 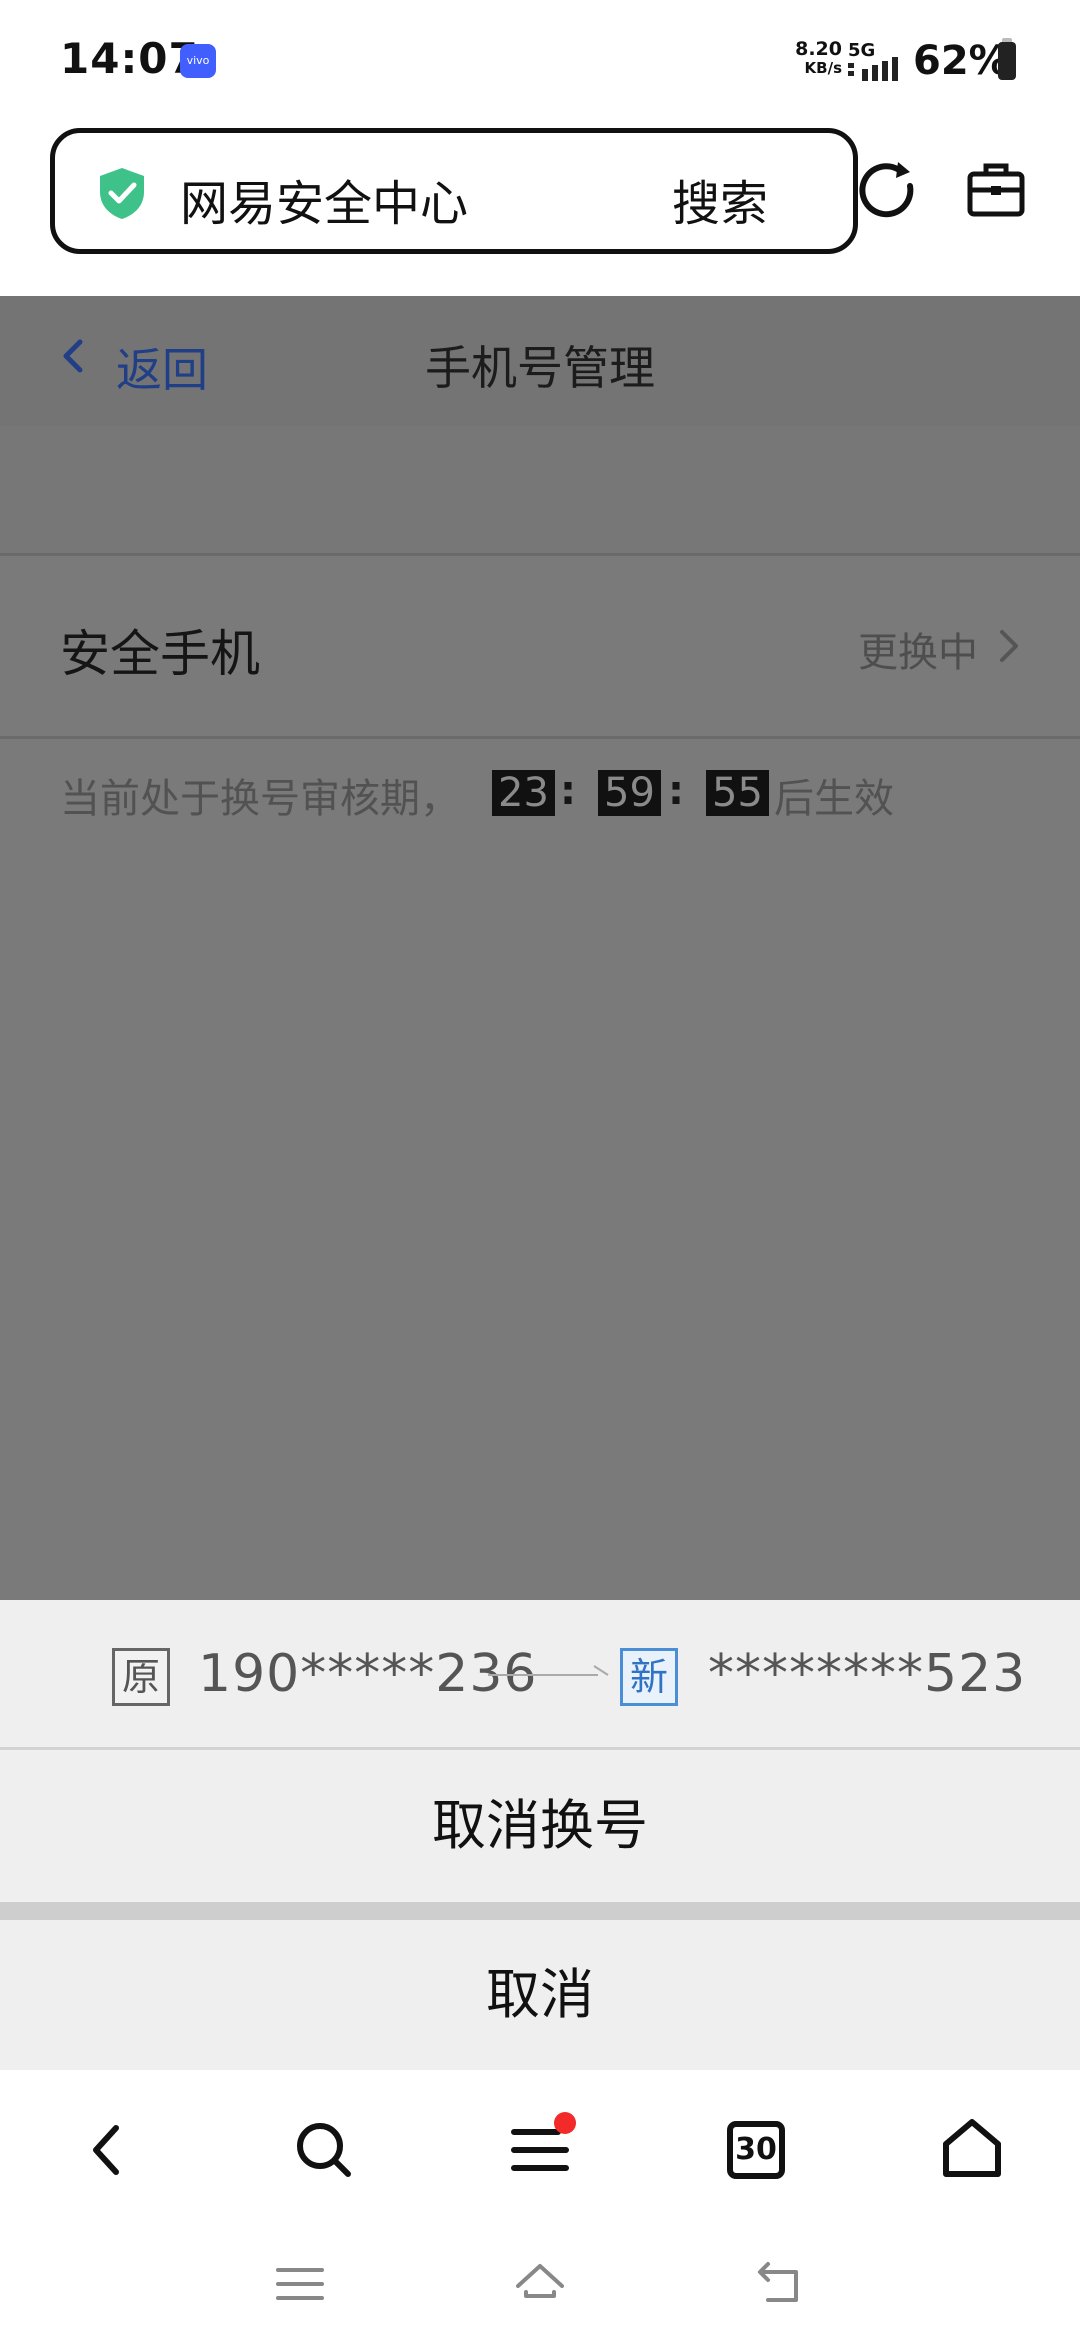 What do you see at coordinates (198, 61) in the screenshot?
I see `carrier-badge: vivo` at bounding box center [198, 61].